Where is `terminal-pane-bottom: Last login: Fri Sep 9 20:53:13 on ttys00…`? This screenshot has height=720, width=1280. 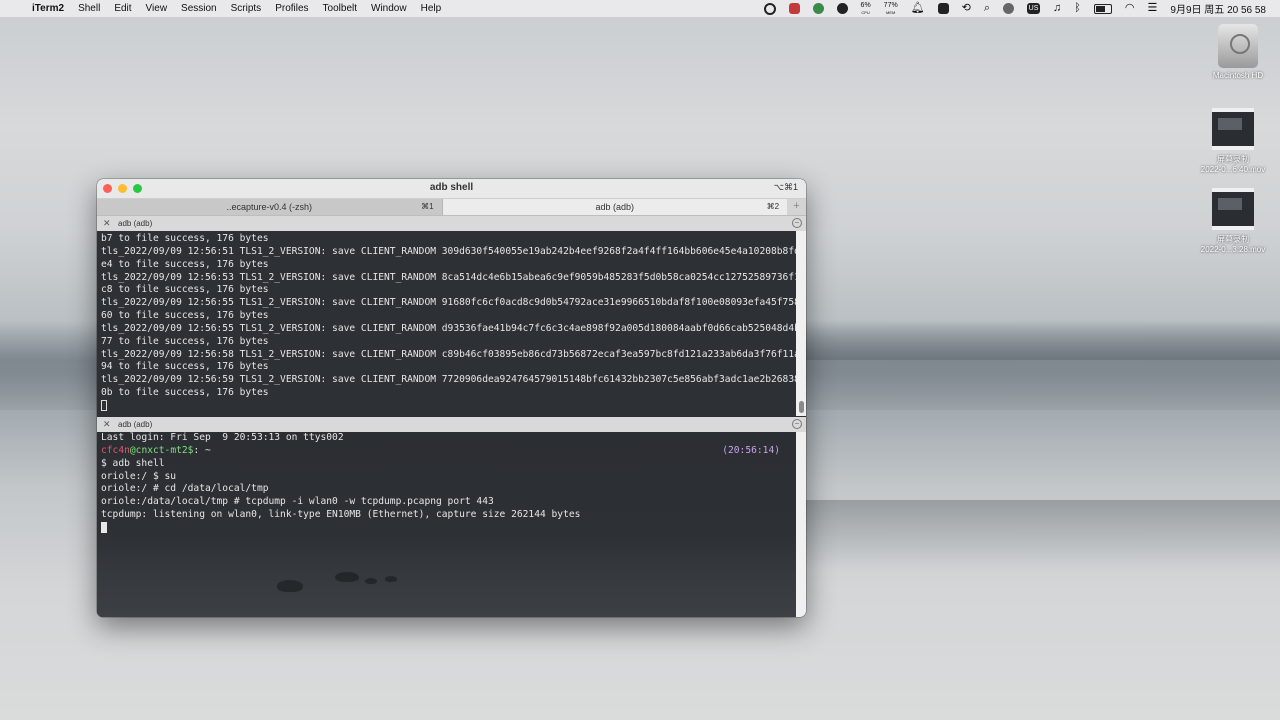 terminal-pane-bottom: Last login: Fri Sep 9 20:53:13 on ttys00… is located at coordinates (451, 524).